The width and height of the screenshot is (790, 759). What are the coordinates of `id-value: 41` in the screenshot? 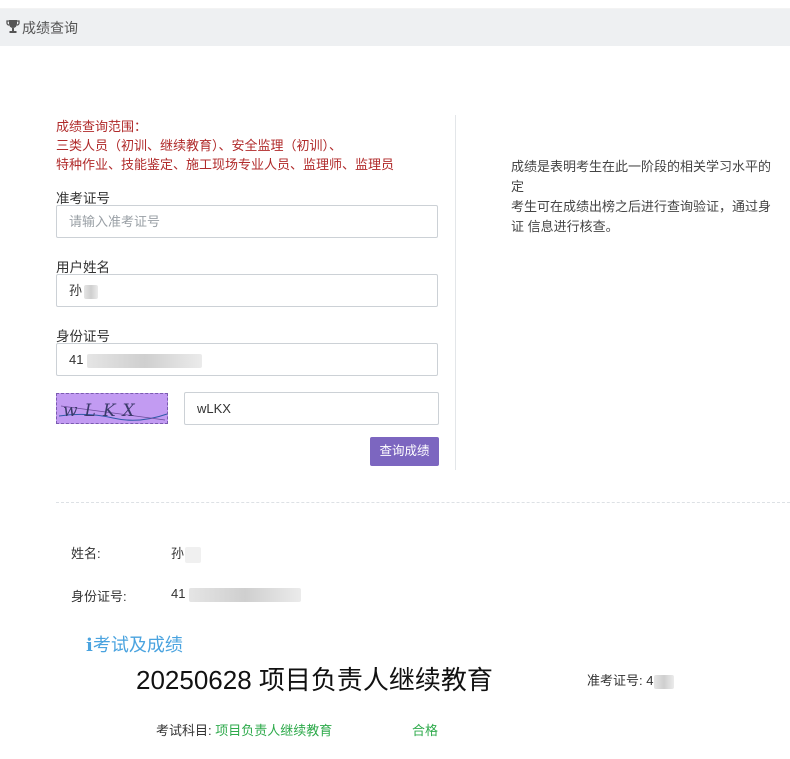 It's located at (76, 359).